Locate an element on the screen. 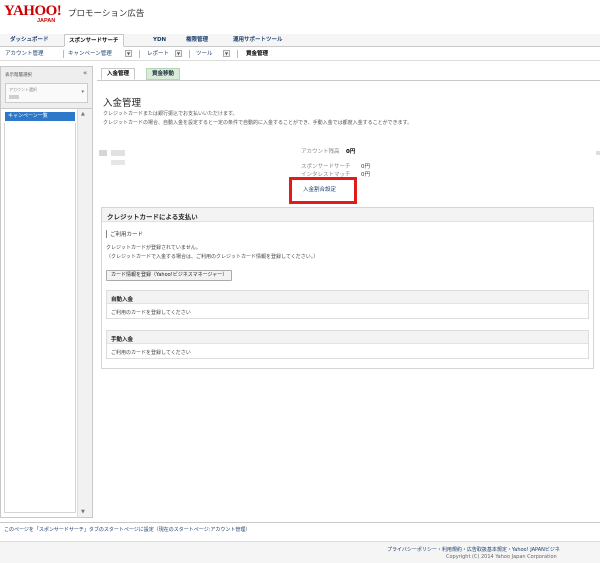 The image size is (600, 563). card-not-registered-text: クレジットカードが登録されていません。 is located at coordinates (153, 248).